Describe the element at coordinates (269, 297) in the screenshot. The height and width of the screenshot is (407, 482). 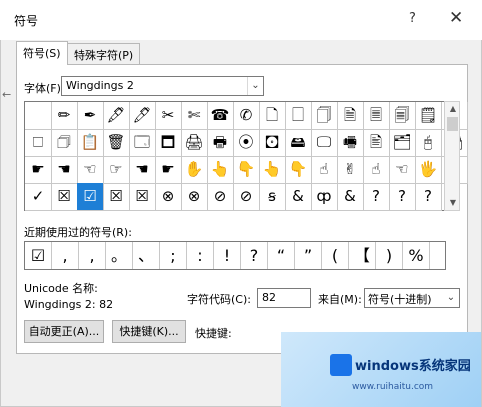
I see `char-code-value: 82` at that location.